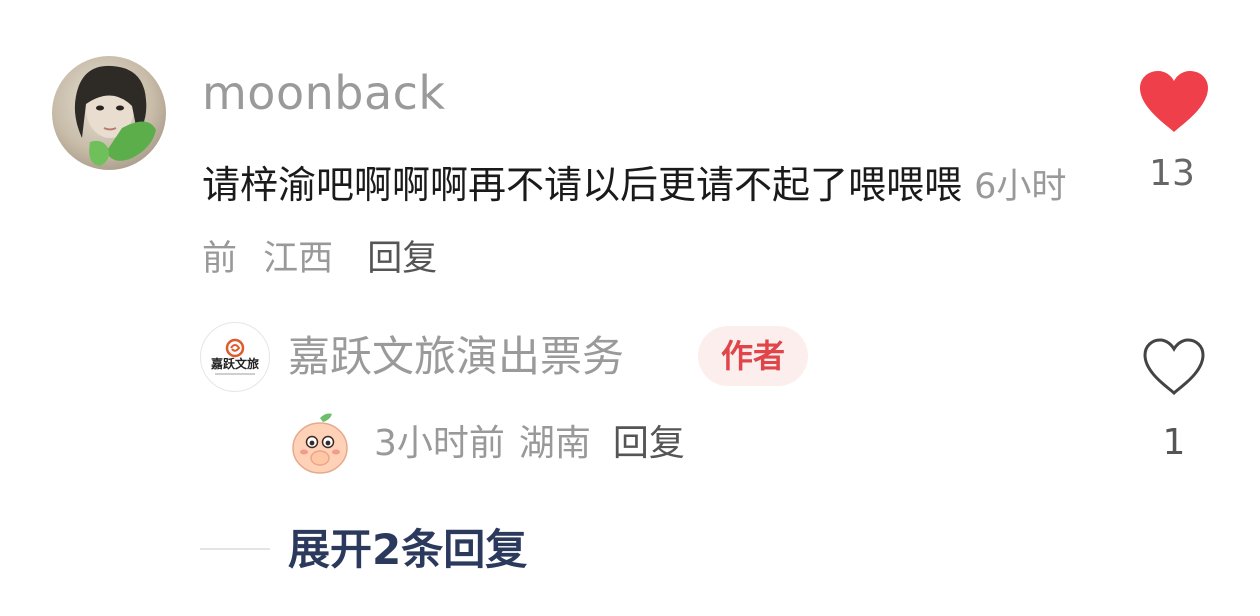 Image resolution: width=1260 pixels, height=616 pixels. I want to click on author-badge: 作者, so click(753, 356).